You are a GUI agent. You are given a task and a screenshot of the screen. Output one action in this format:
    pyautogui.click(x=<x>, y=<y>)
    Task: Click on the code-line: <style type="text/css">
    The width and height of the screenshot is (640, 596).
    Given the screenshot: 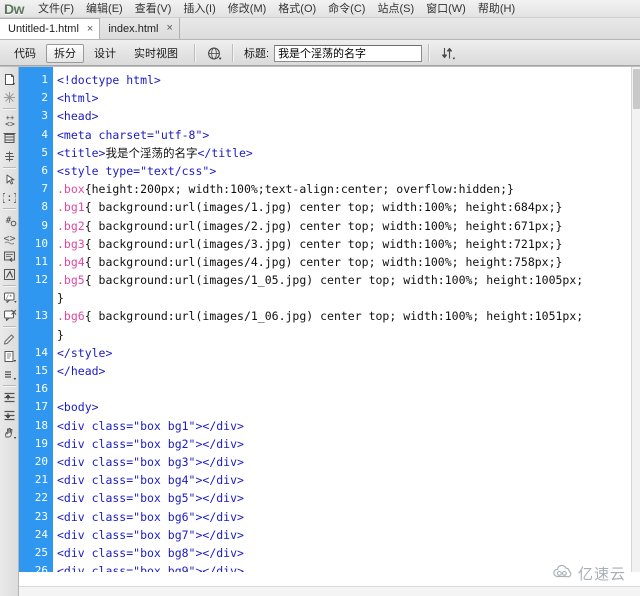 What is the action you would take?
    pyautogui.click(x=344, y=171)
    